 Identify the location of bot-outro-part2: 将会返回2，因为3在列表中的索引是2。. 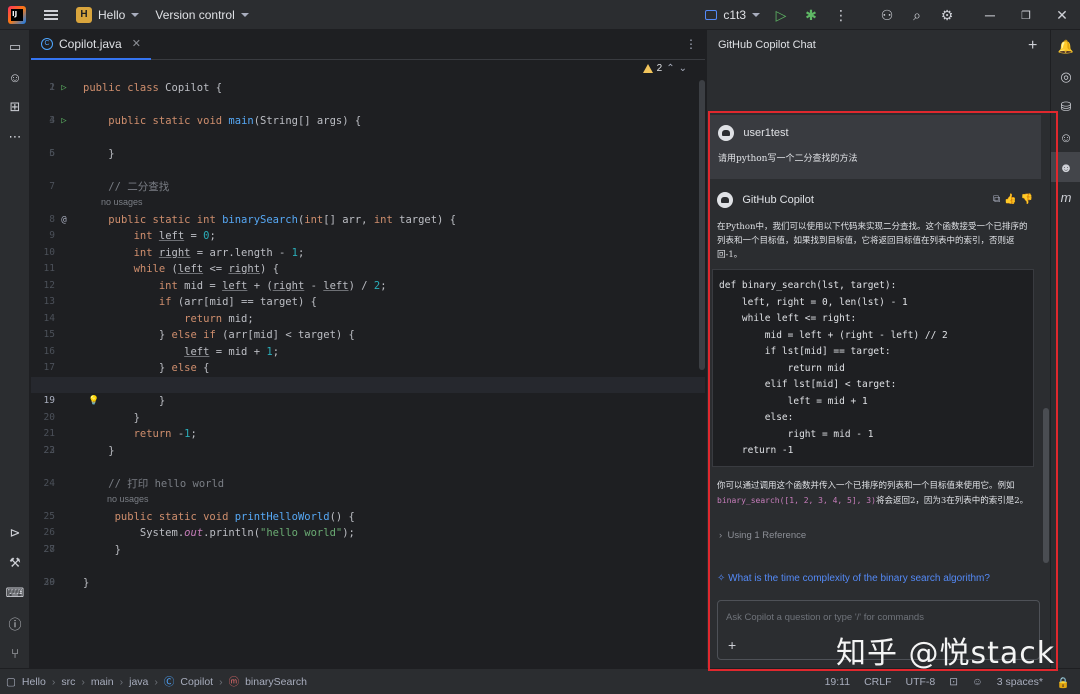
(952, 500).